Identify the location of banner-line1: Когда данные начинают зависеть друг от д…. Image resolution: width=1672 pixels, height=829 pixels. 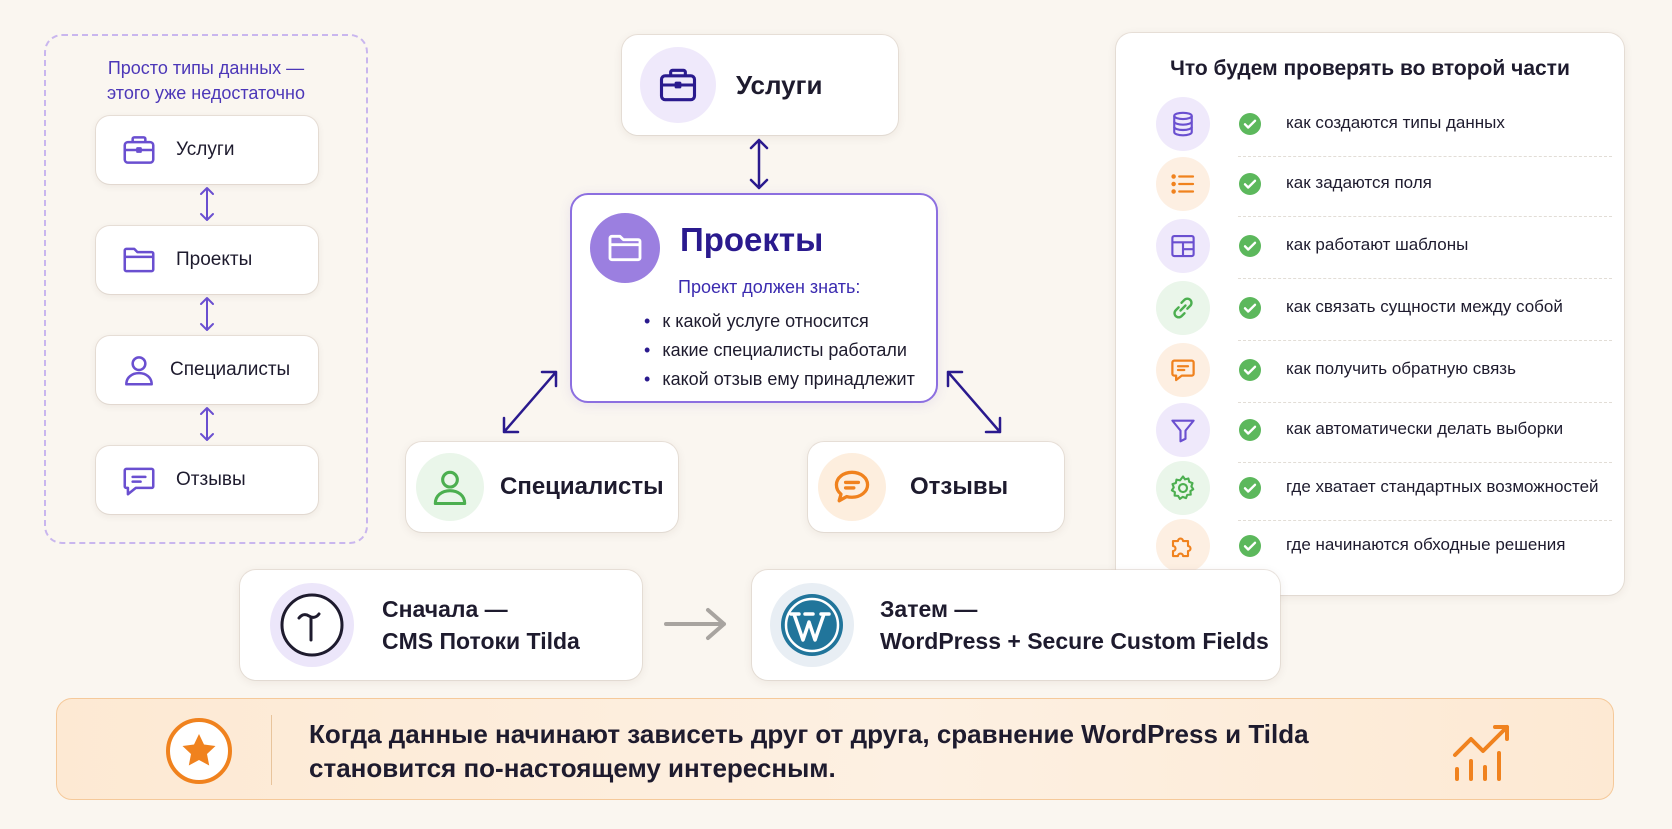
(809, 734).